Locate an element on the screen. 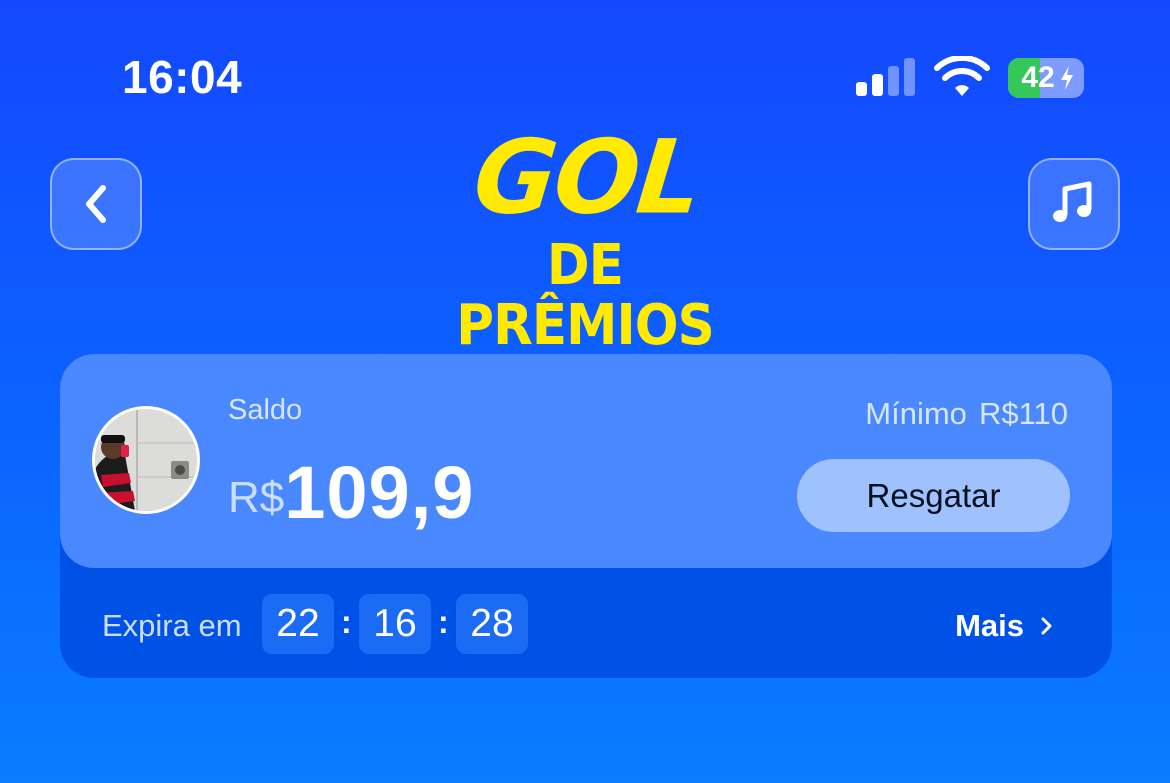 The height and width of the screenshot is (783, 1170). logo-line1: GOL is located at coordinates (587, 177).